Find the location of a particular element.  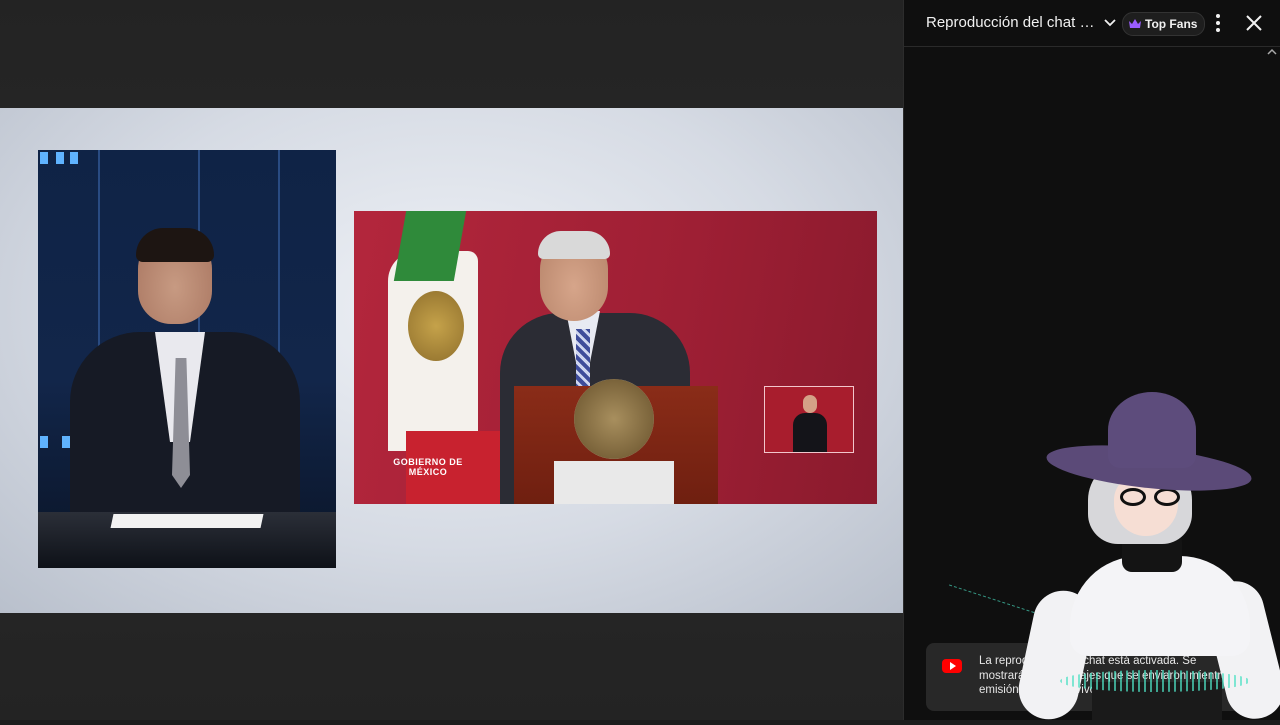

flag-eagle-seal is located at coordinates (436, 326).